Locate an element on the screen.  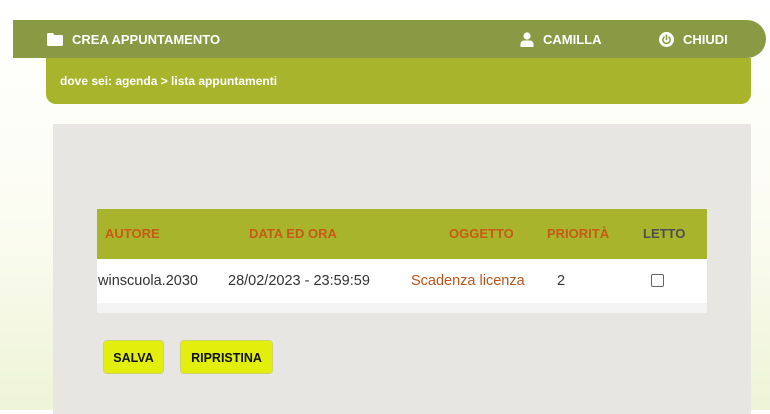
table-footer is located at coordinates (402, 308).